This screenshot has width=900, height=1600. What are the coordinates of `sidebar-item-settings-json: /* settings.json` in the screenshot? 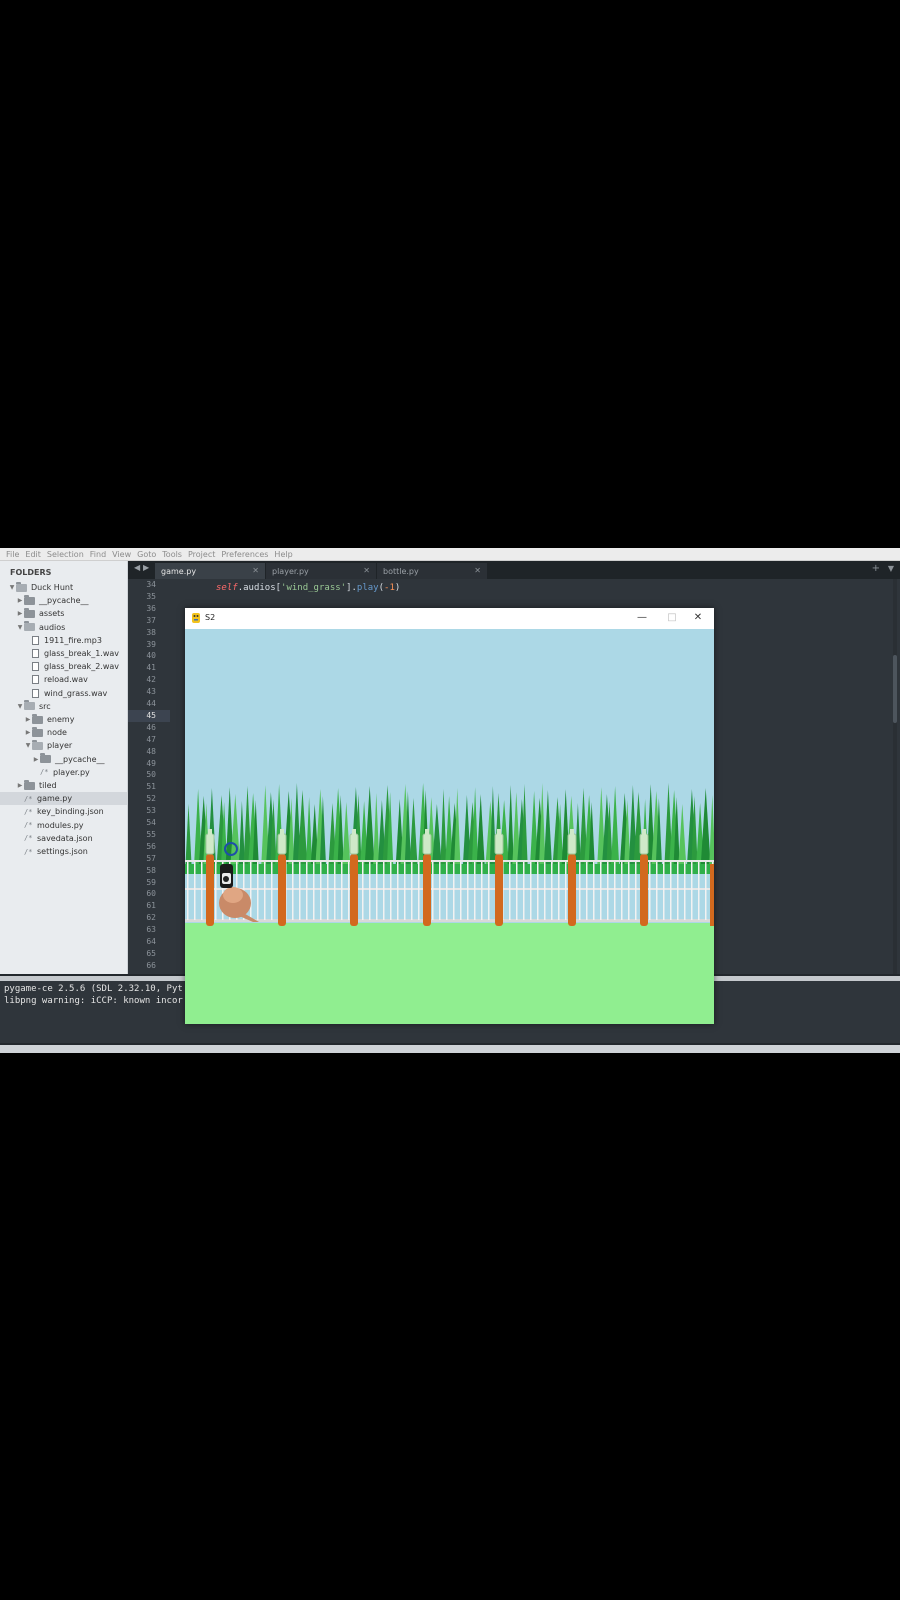 It's located at (63, 851).